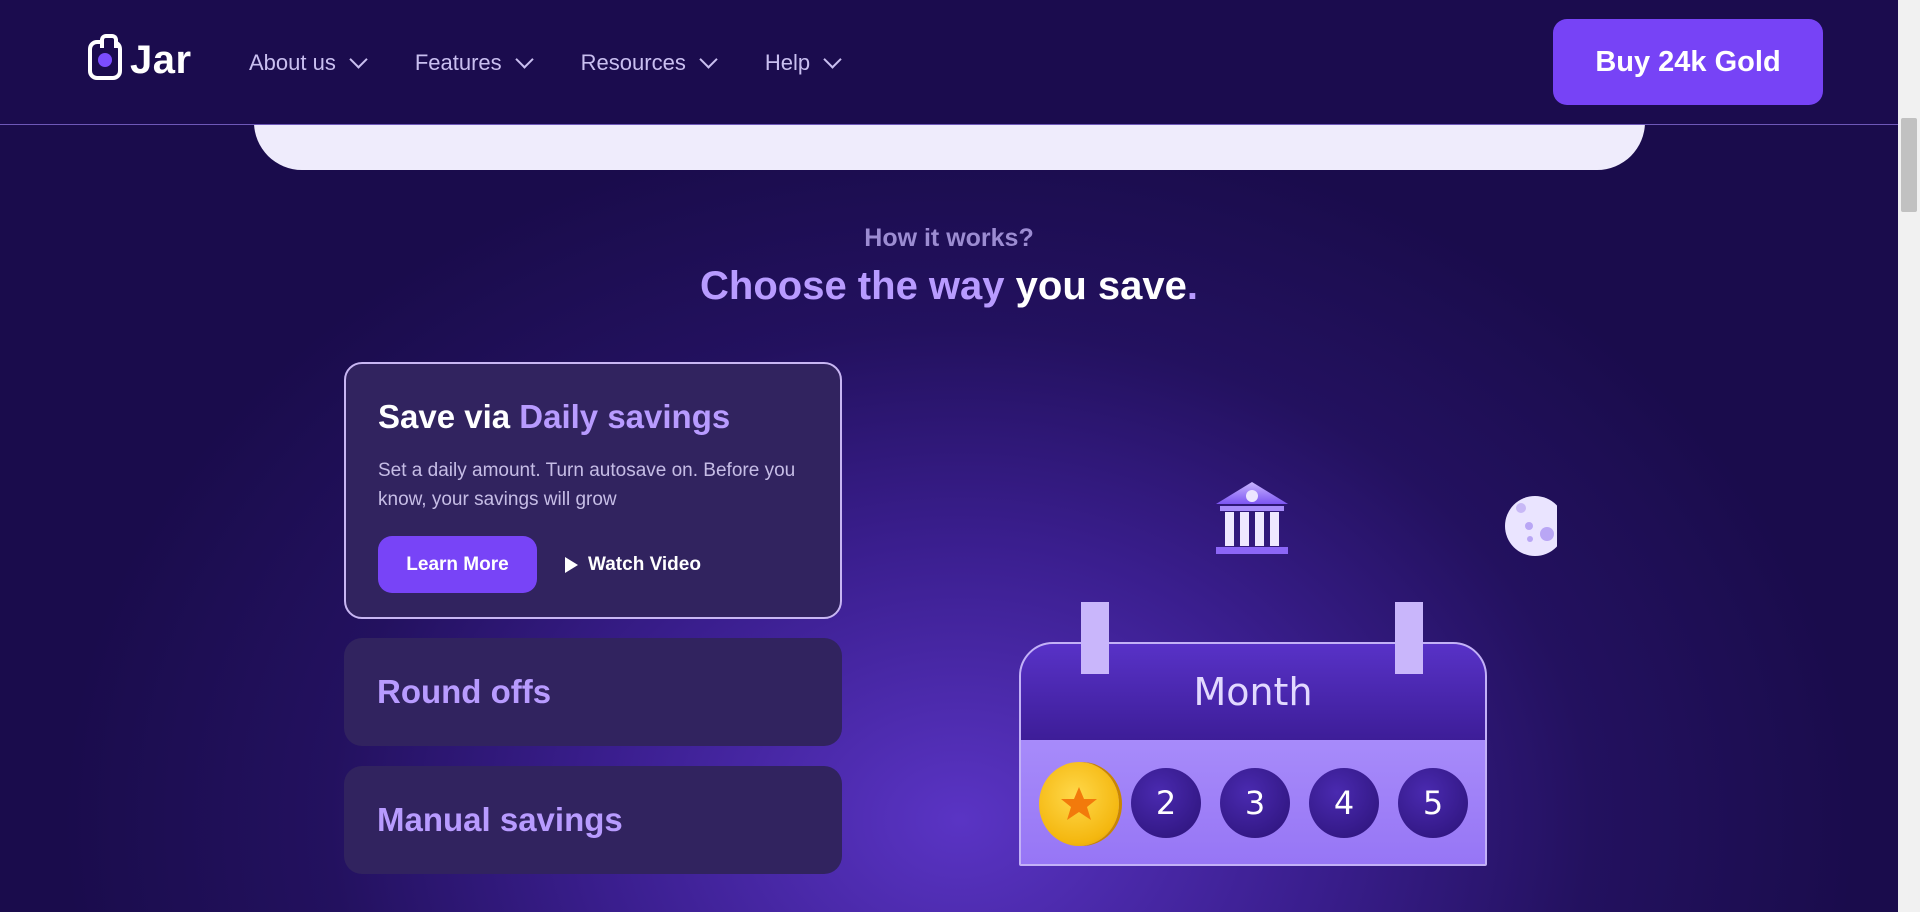  I want to click on card-title: Manual savings, so click(500, 819).